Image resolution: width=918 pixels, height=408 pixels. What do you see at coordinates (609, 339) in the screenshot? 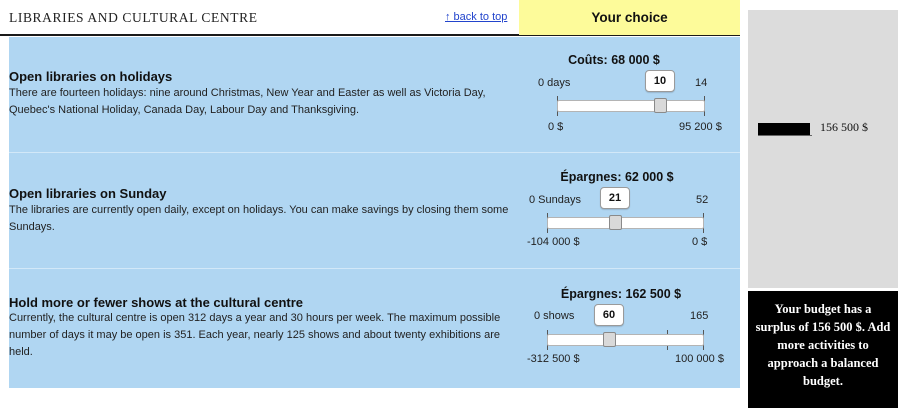
I see `shows-slider-handle` at bounding box center [609, 339].